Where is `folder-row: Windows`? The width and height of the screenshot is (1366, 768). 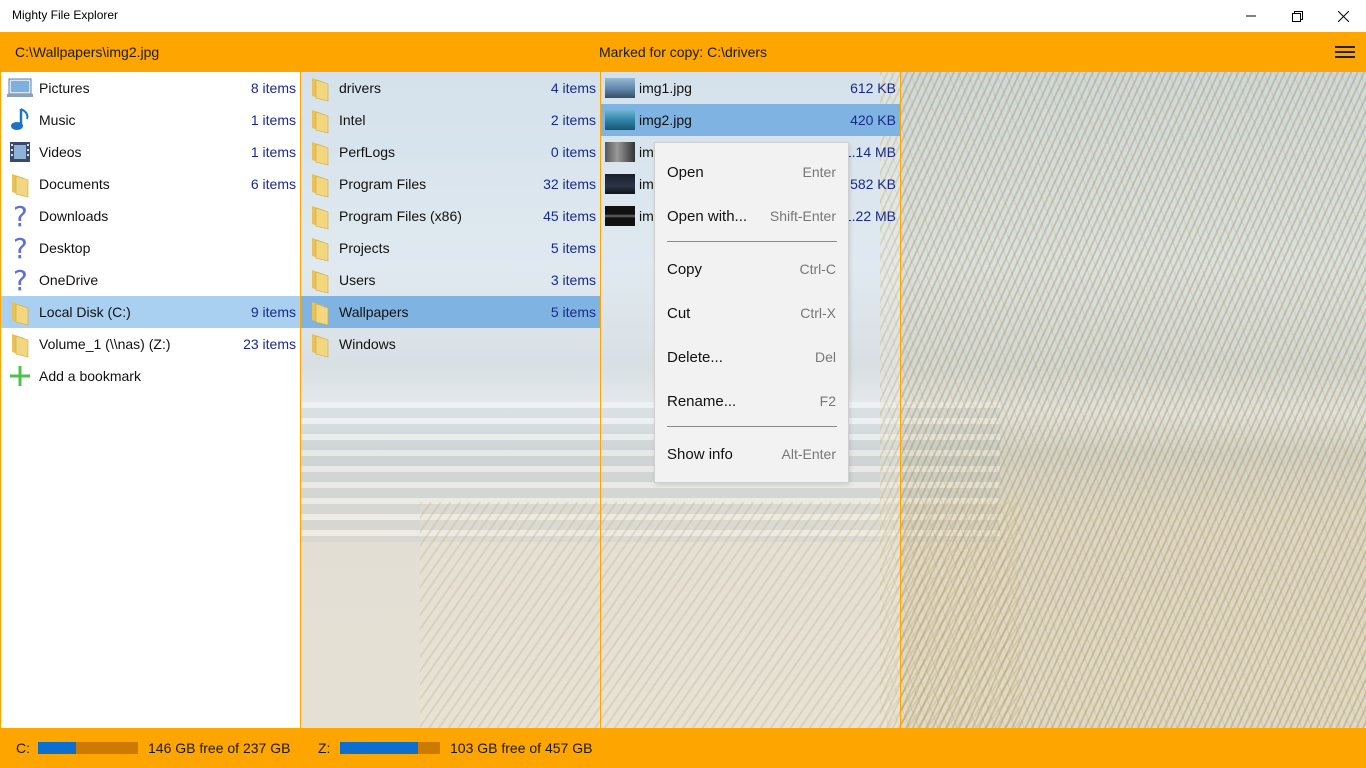
folder-row: Windows is located at coordinates (450, 344).